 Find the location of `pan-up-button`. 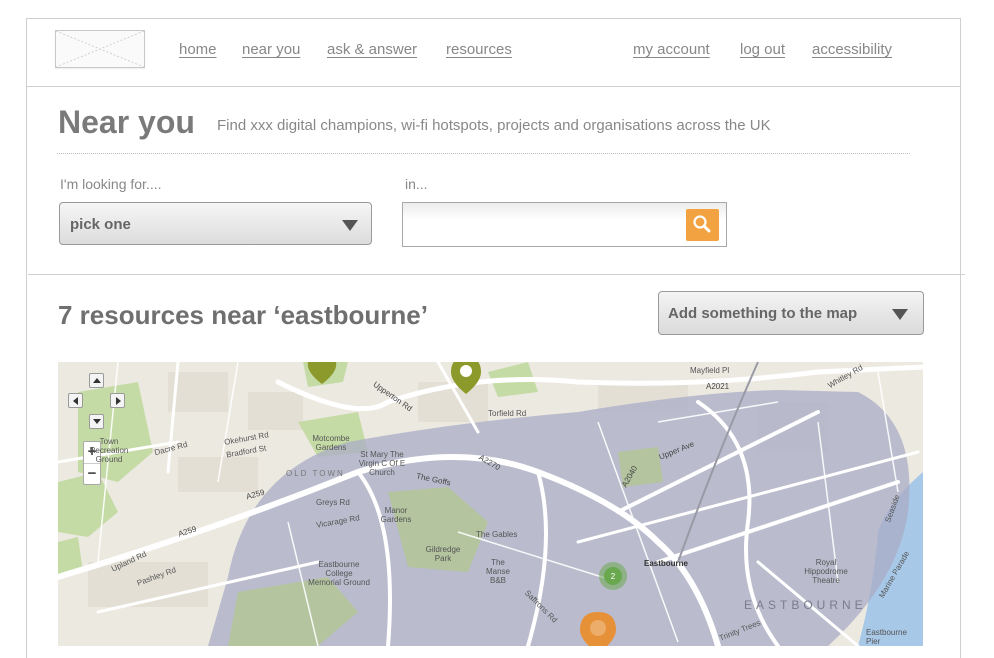

pan-up-button is located at coordinates (96, 380).